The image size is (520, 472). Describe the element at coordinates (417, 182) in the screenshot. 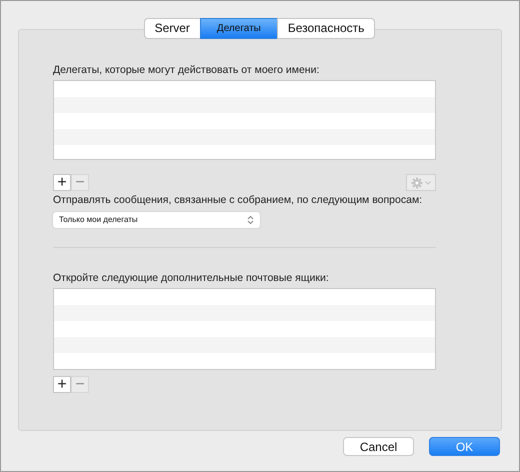

I see `gear-icon` at that location.